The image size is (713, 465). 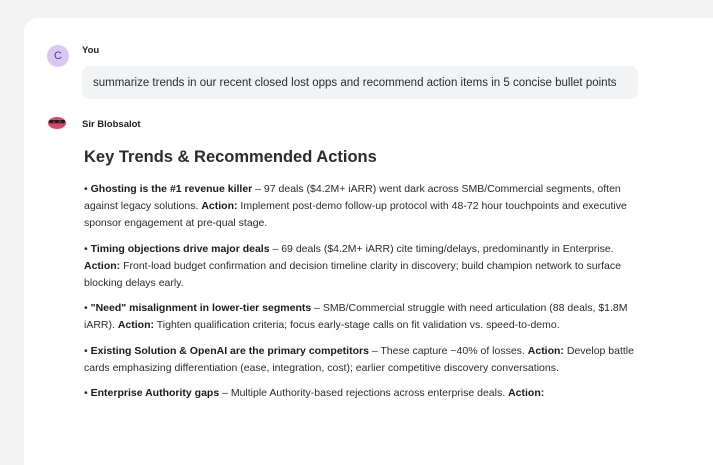 What do you see at coordinates (230, 157) in the screenshot?
I see `answer-heading: Key Trends & Recommended Actions` at bounding box center [230, 157].